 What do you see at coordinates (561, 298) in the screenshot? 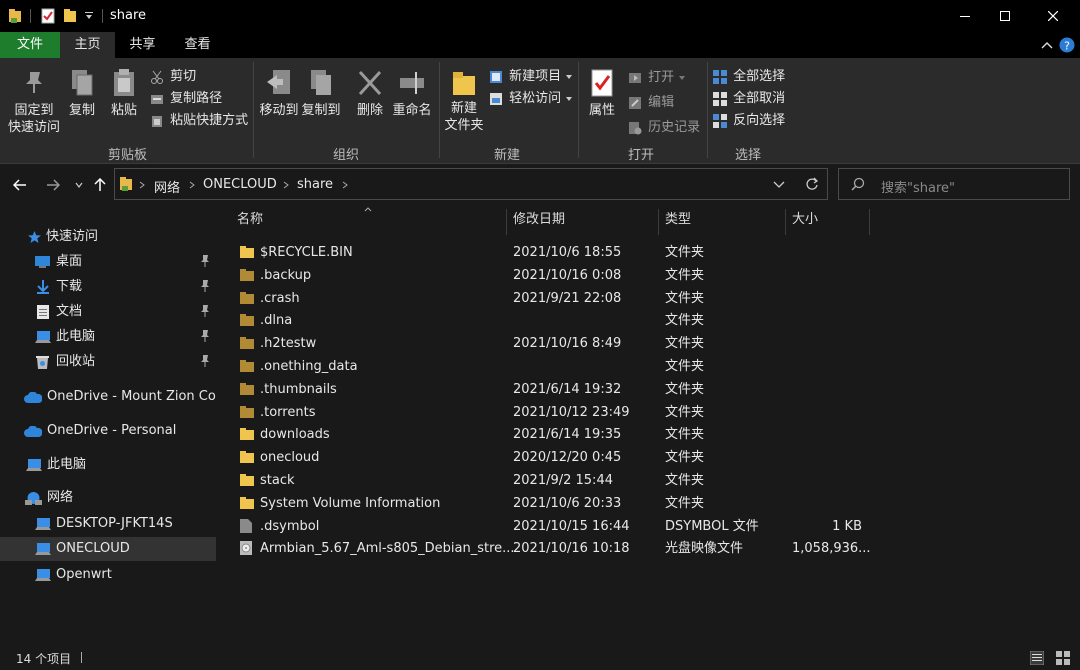
I see `table-row: .crash 2021/9/21 22:08 文件夹` at bounding box center [561, 298].